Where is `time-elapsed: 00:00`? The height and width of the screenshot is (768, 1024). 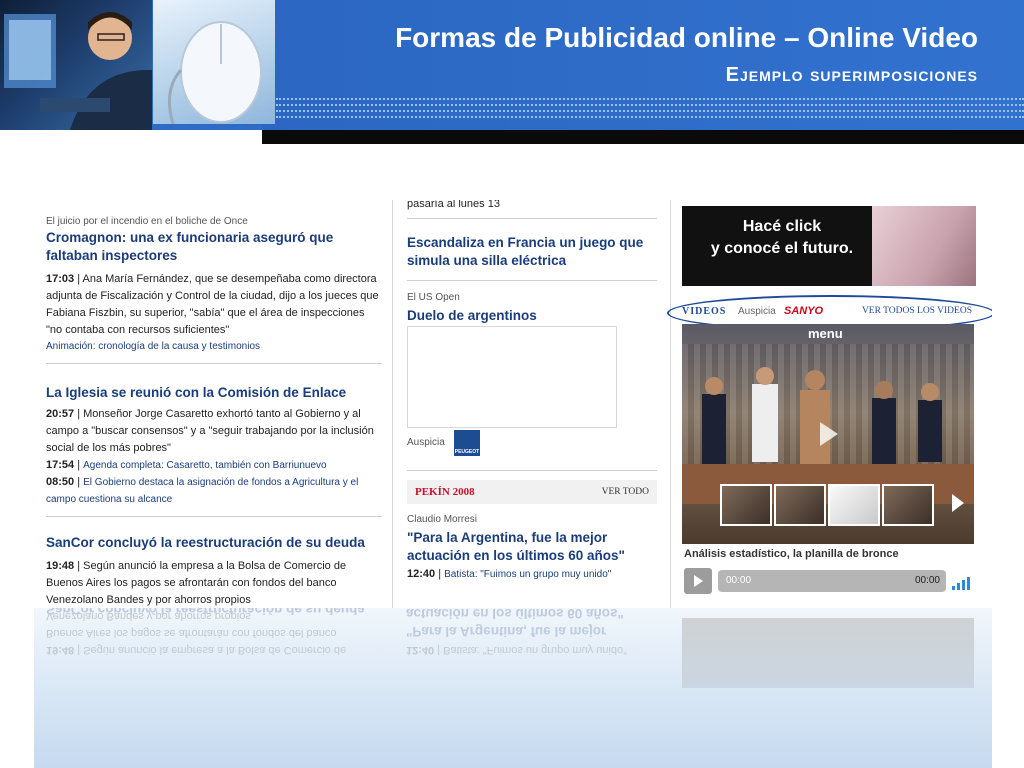
time-elapsed: 00:00 is located at coordinates (739, 580).